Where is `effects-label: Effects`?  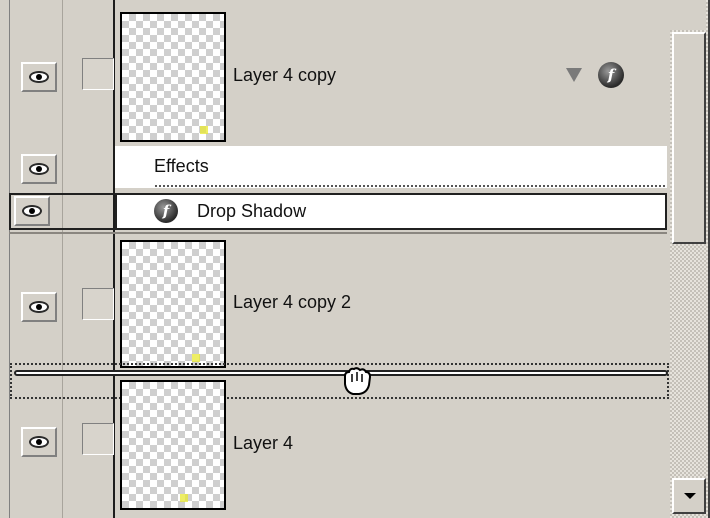 effects-label: Effects is located at coordinates (181, 166).